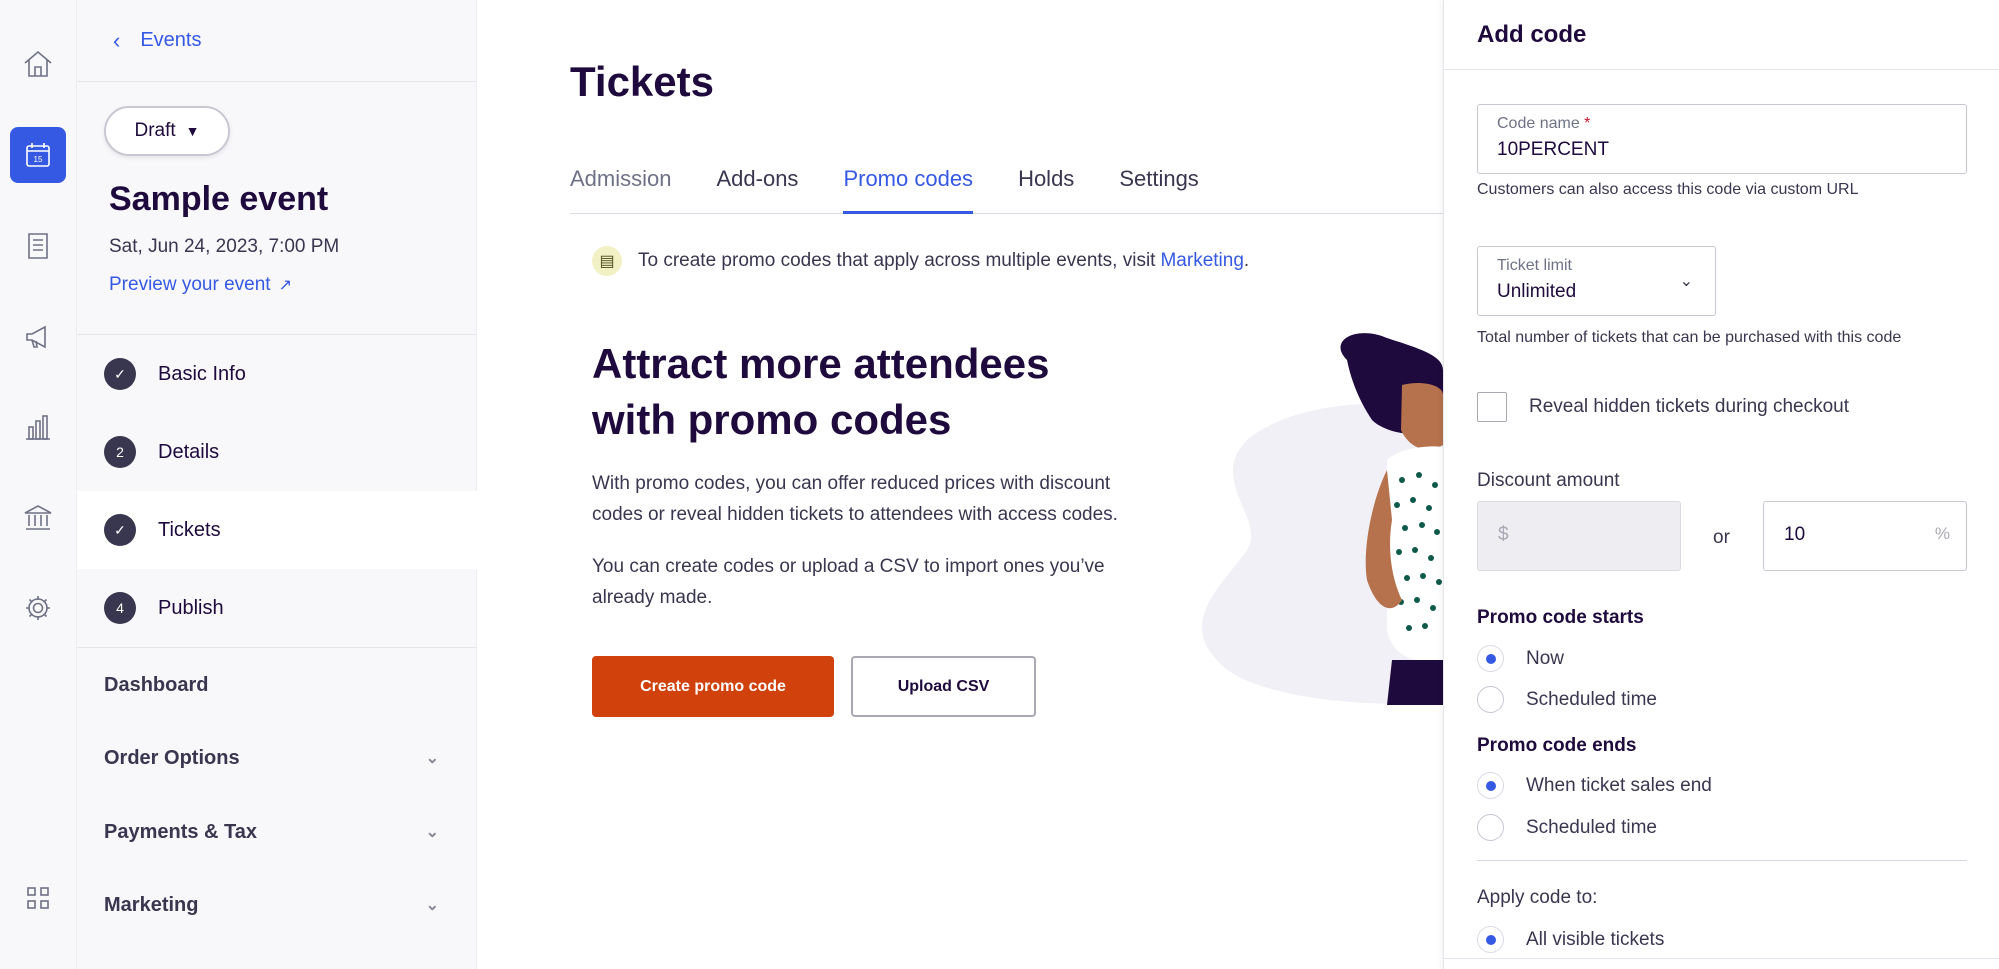  Describe the element at coordinates (1795, 534) in the screenshot. I see `percent-value: 10` at that location.